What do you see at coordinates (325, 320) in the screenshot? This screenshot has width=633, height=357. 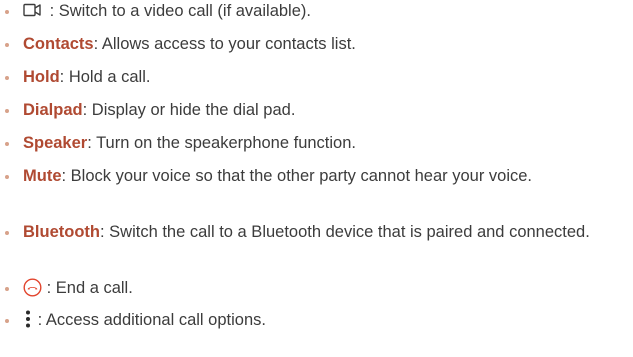 I see `list-item-text: : Access additional call options.` at bounding box center [325, 320].